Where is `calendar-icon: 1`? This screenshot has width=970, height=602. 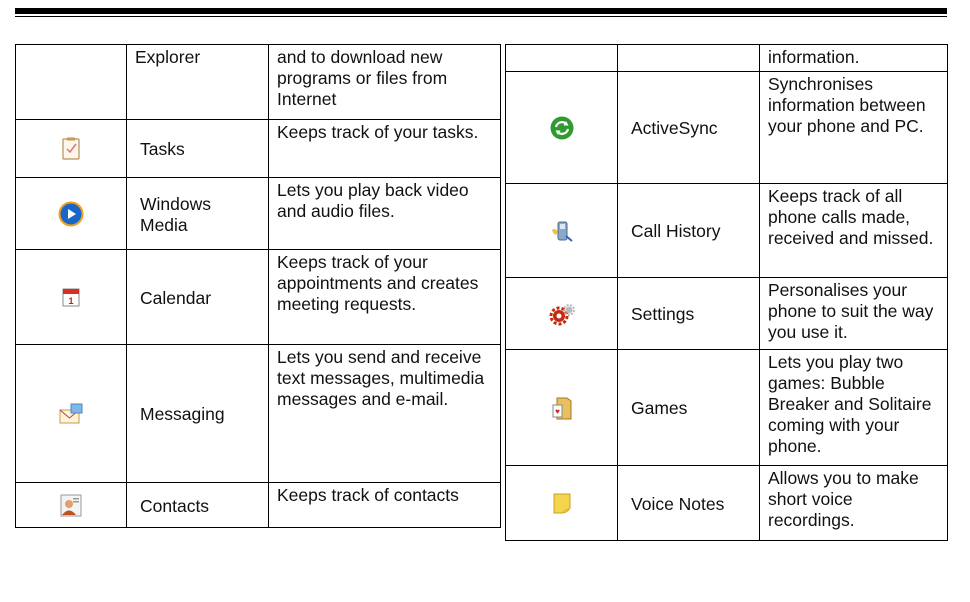 calendar-icon: 1 is located at coordinates (71, 297).